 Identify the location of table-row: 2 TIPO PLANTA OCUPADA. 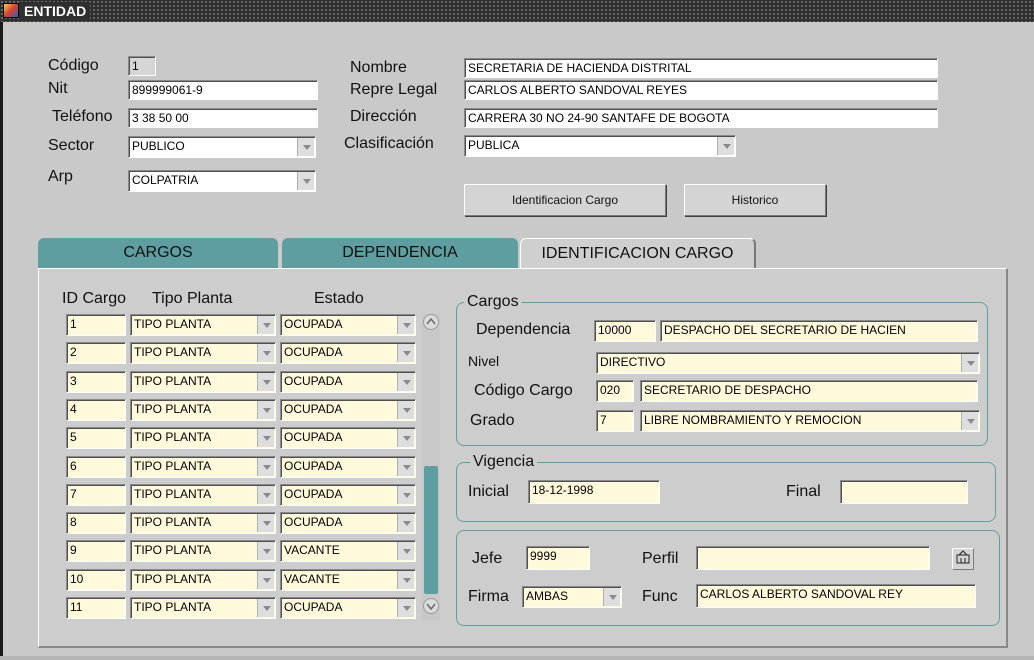
(244, 354).